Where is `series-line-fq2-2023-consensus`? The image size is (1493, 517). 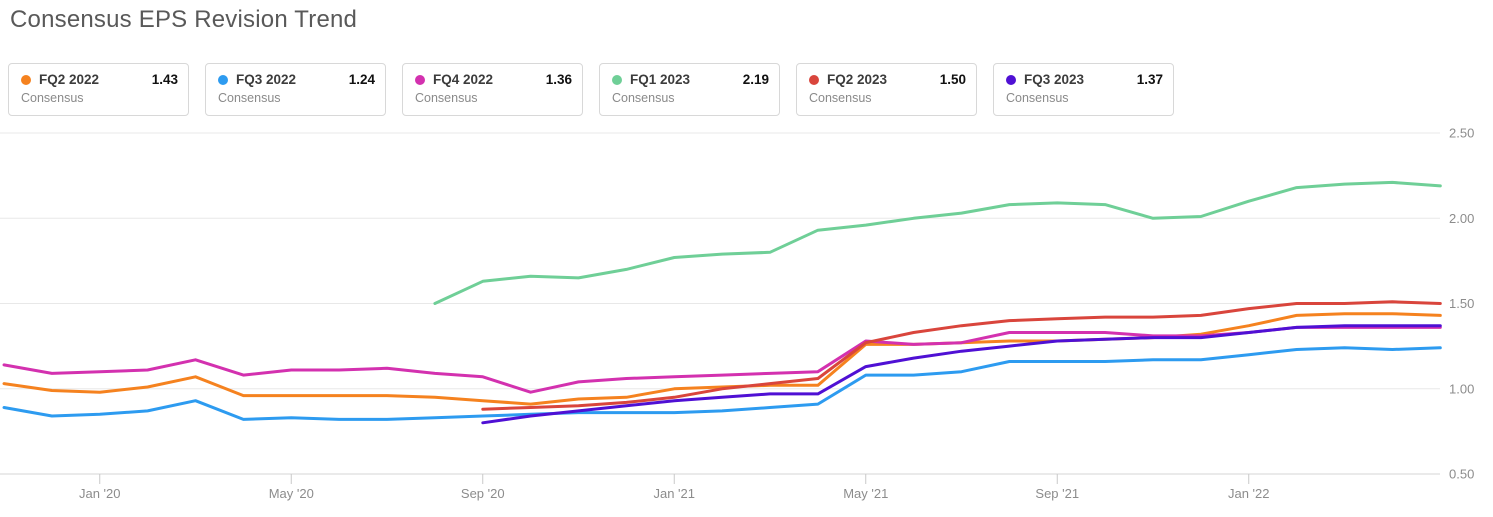
series-line-fq2-2023-consensus is located at coordinates (961, 355).